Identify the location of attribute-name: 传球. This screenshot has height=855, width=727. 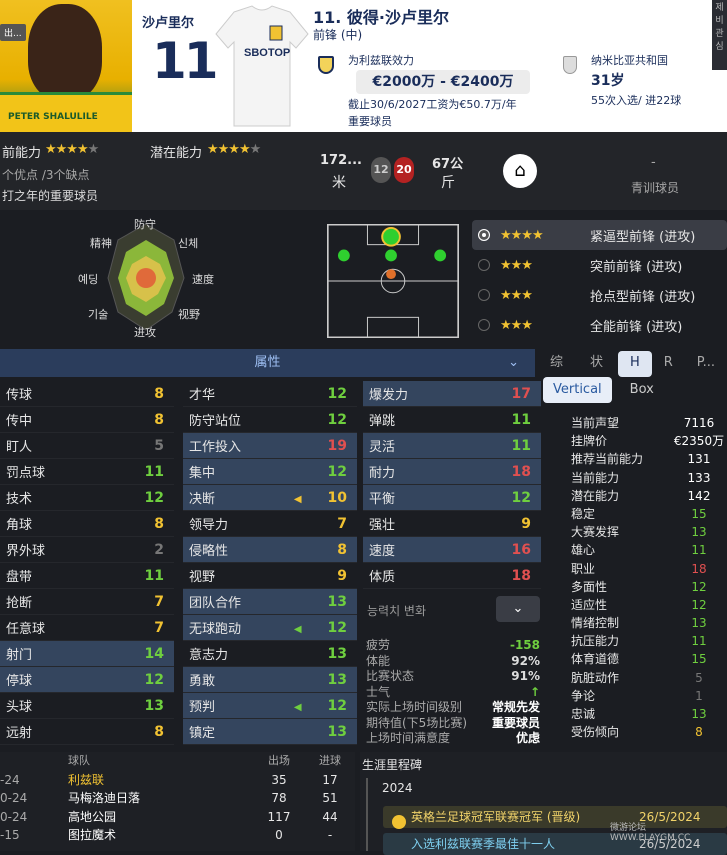
(19, 395).